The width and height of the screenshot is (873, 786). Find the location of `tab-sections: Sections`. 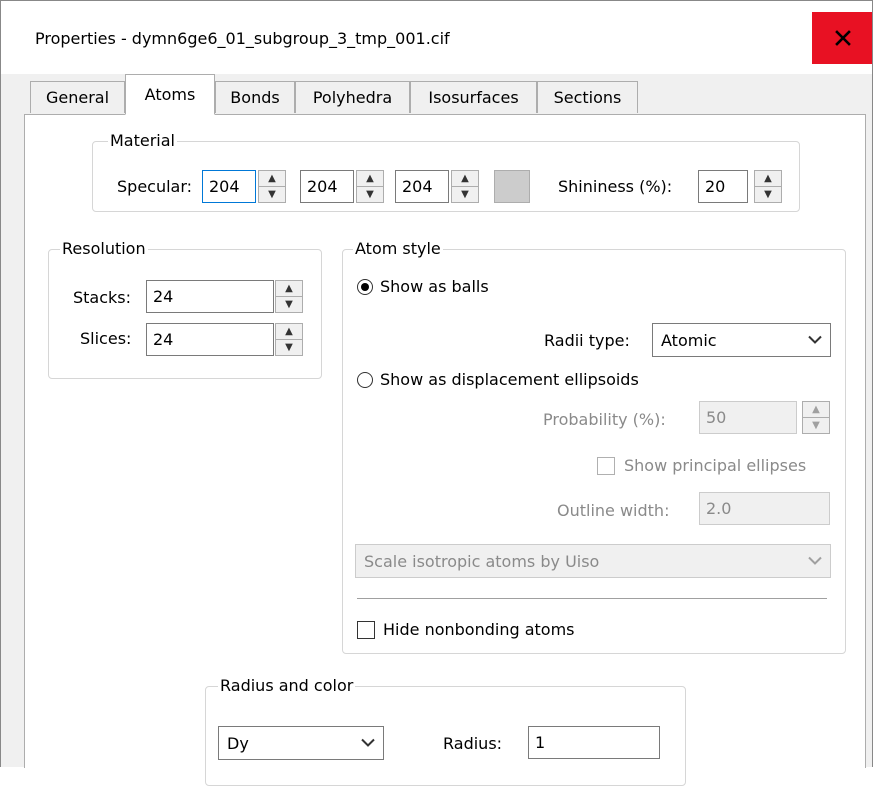

tab-sections: Sections is located at coordinates (587, 97).